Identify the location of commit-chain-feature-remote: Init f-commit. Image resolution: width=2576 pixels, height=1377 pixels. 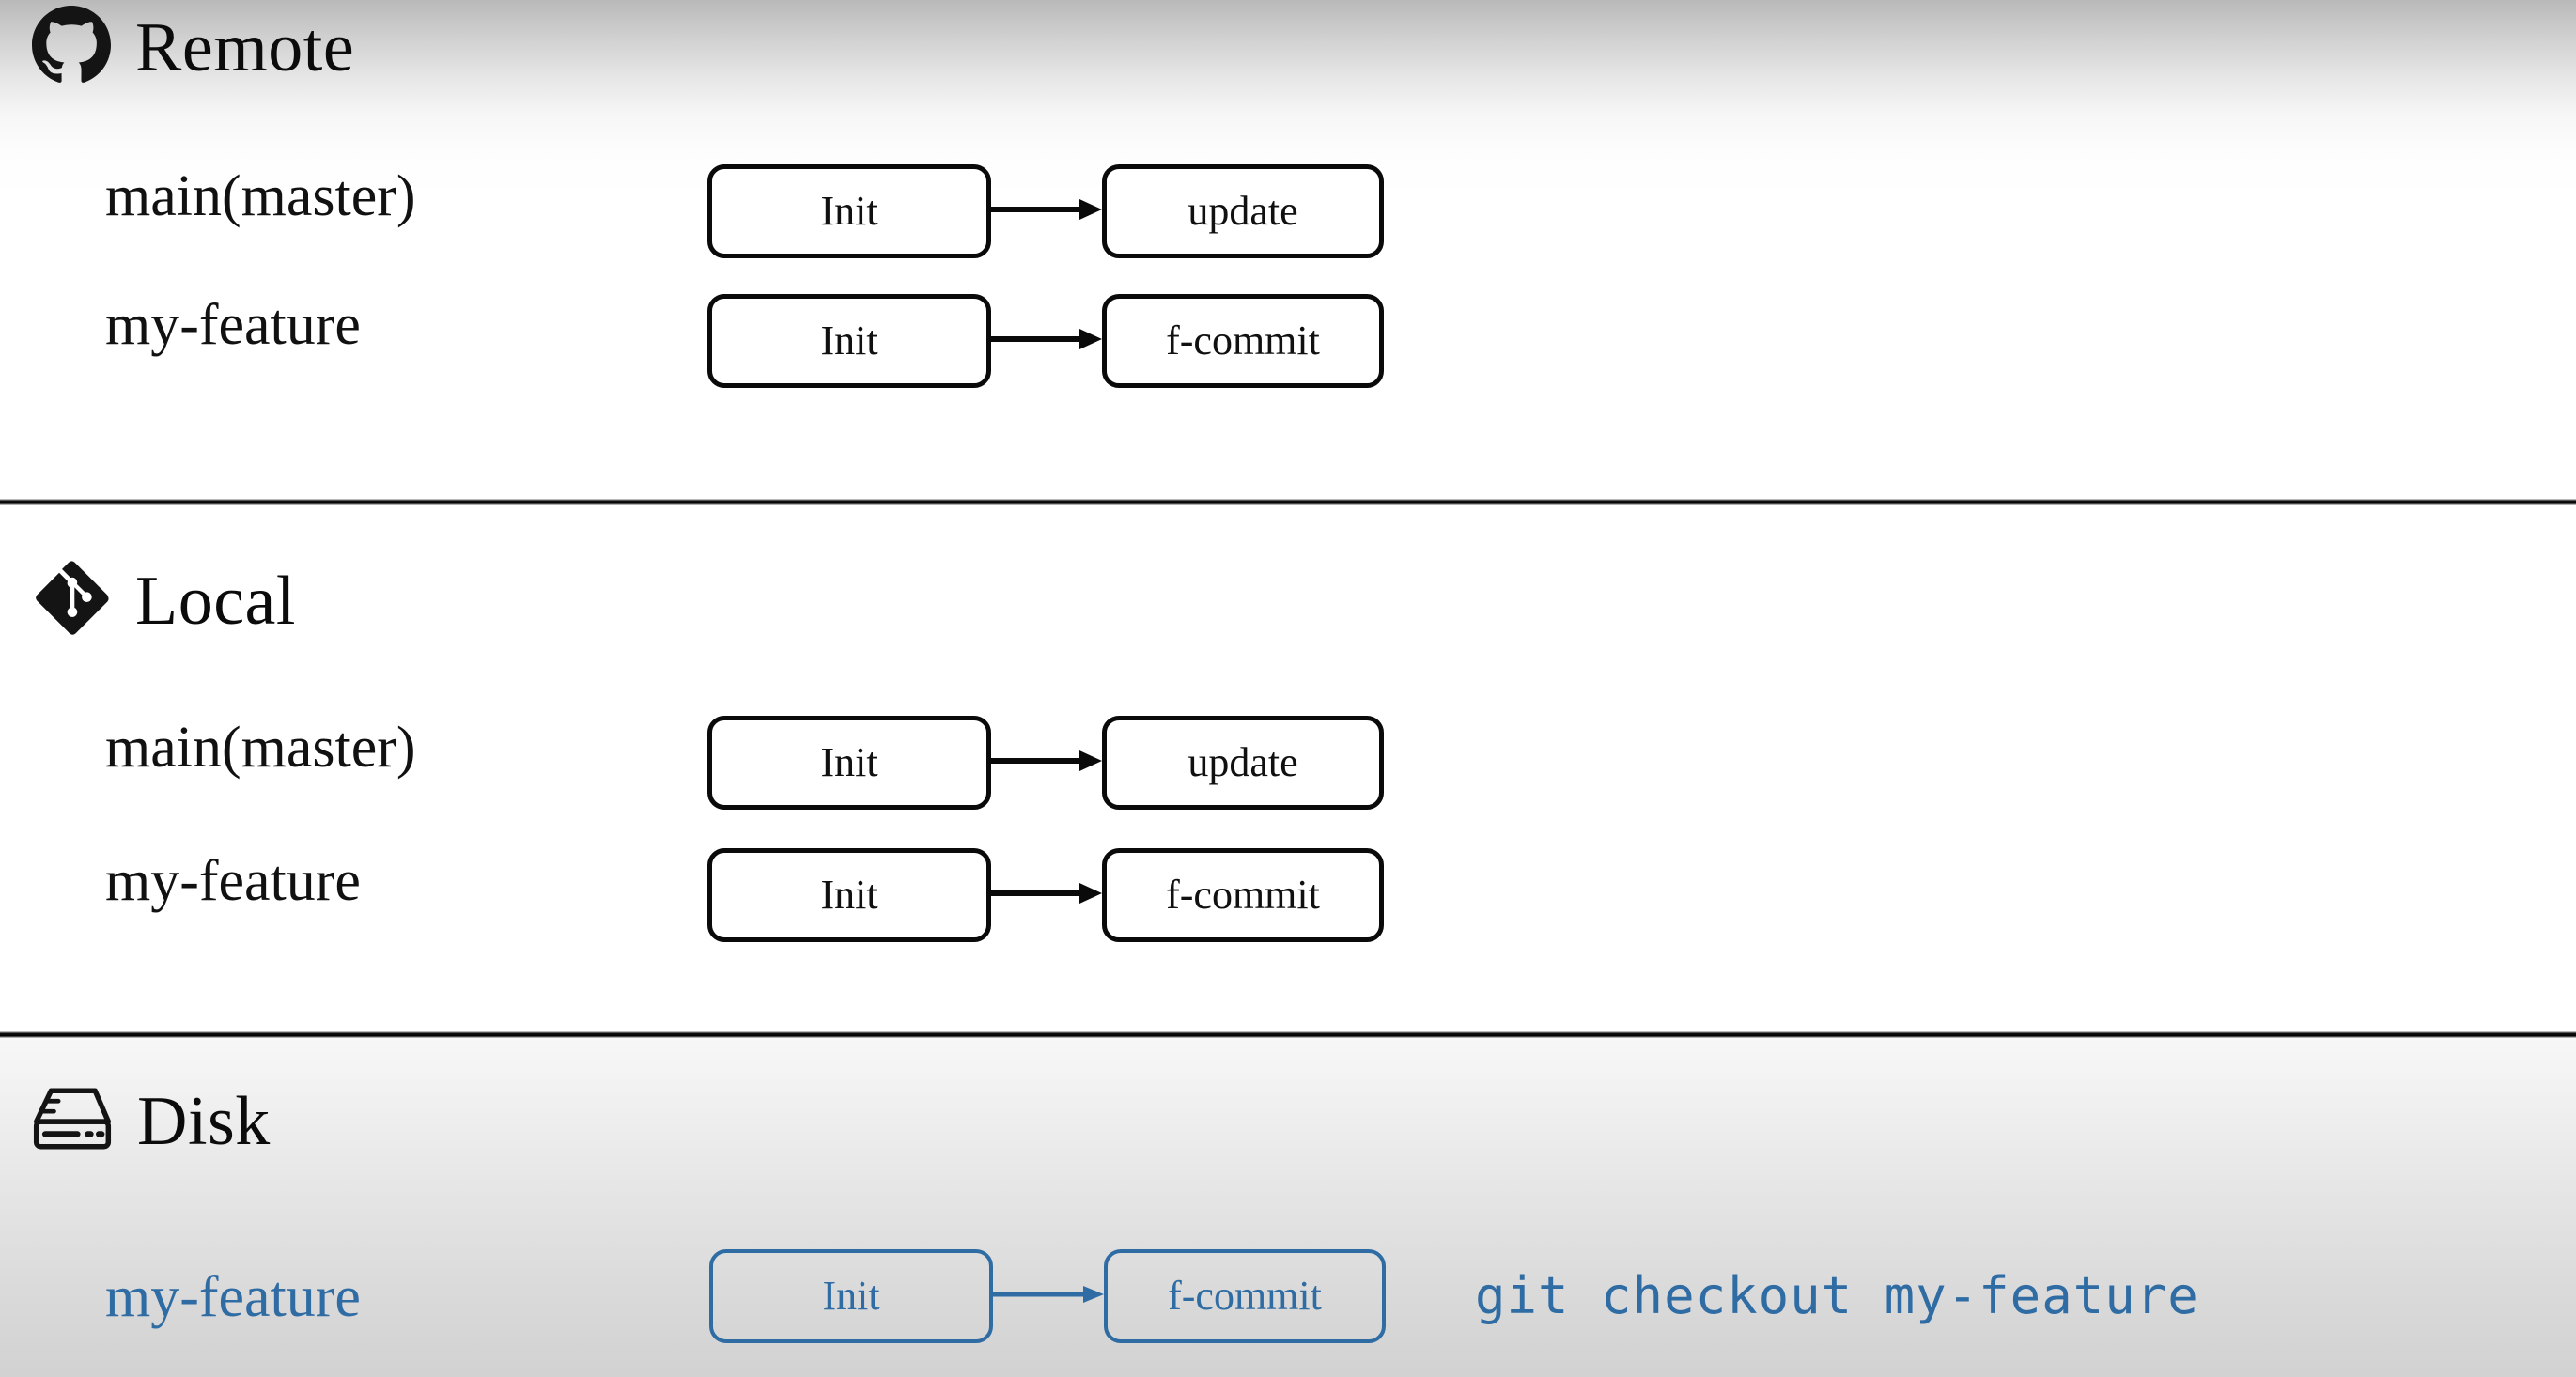
(1045, 341).